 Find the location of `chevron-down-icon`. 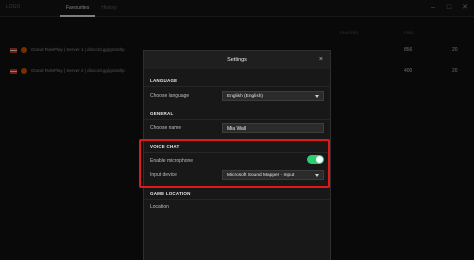

chevron-down-icon is located at coordinates (317, 96).